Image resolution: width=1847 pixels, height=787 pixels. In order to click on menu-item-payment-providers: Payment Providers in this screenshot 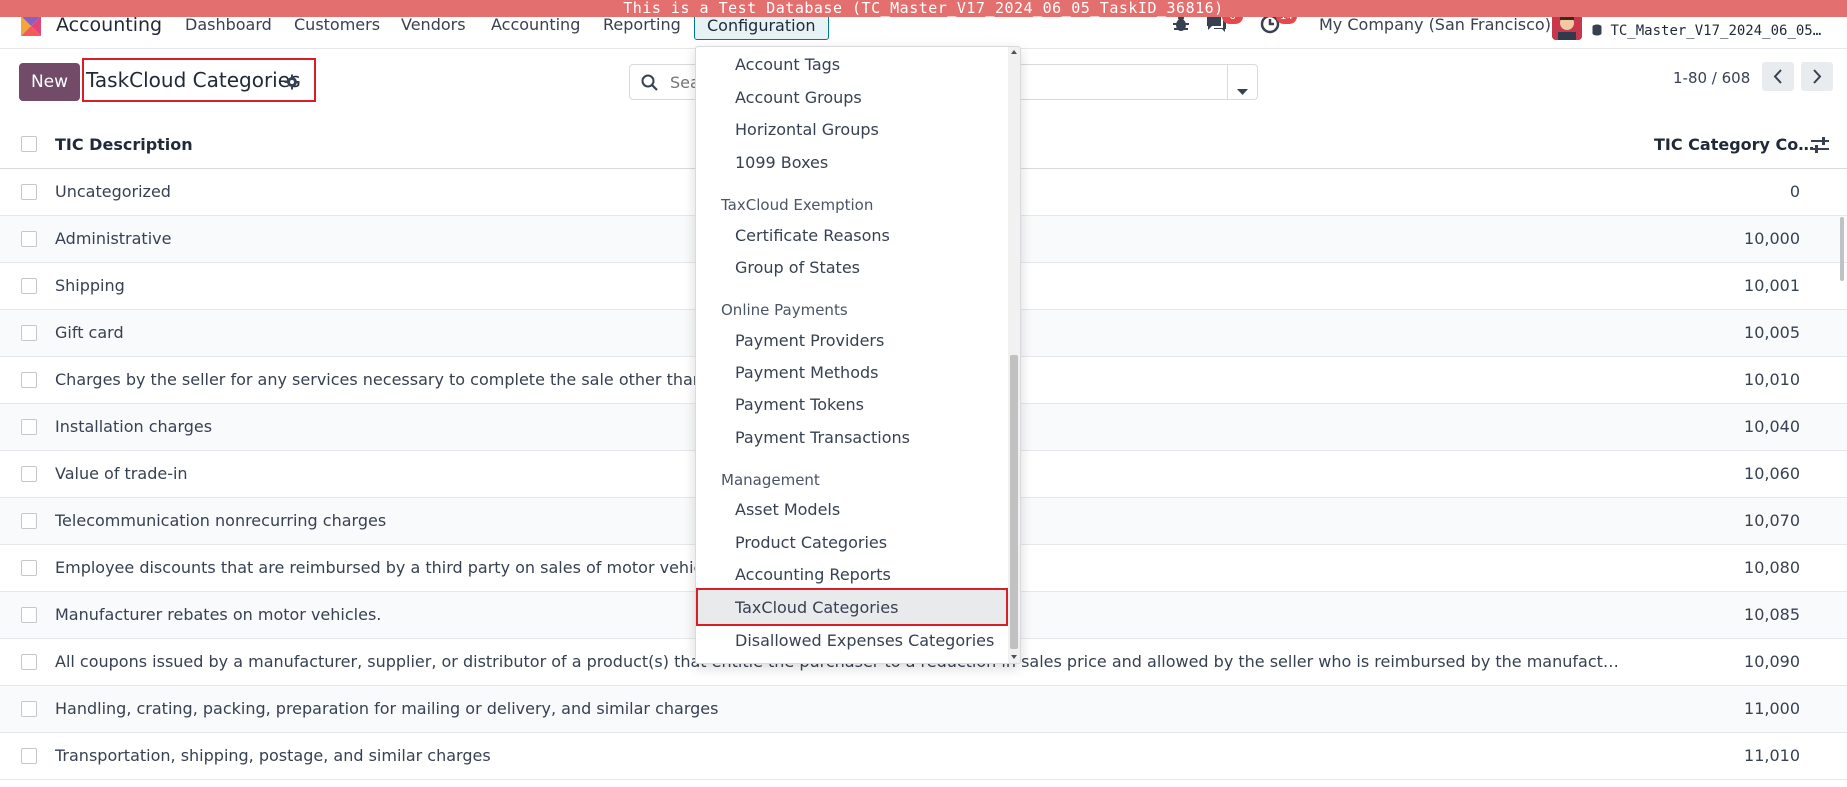, I will do `click(809, 340)`.